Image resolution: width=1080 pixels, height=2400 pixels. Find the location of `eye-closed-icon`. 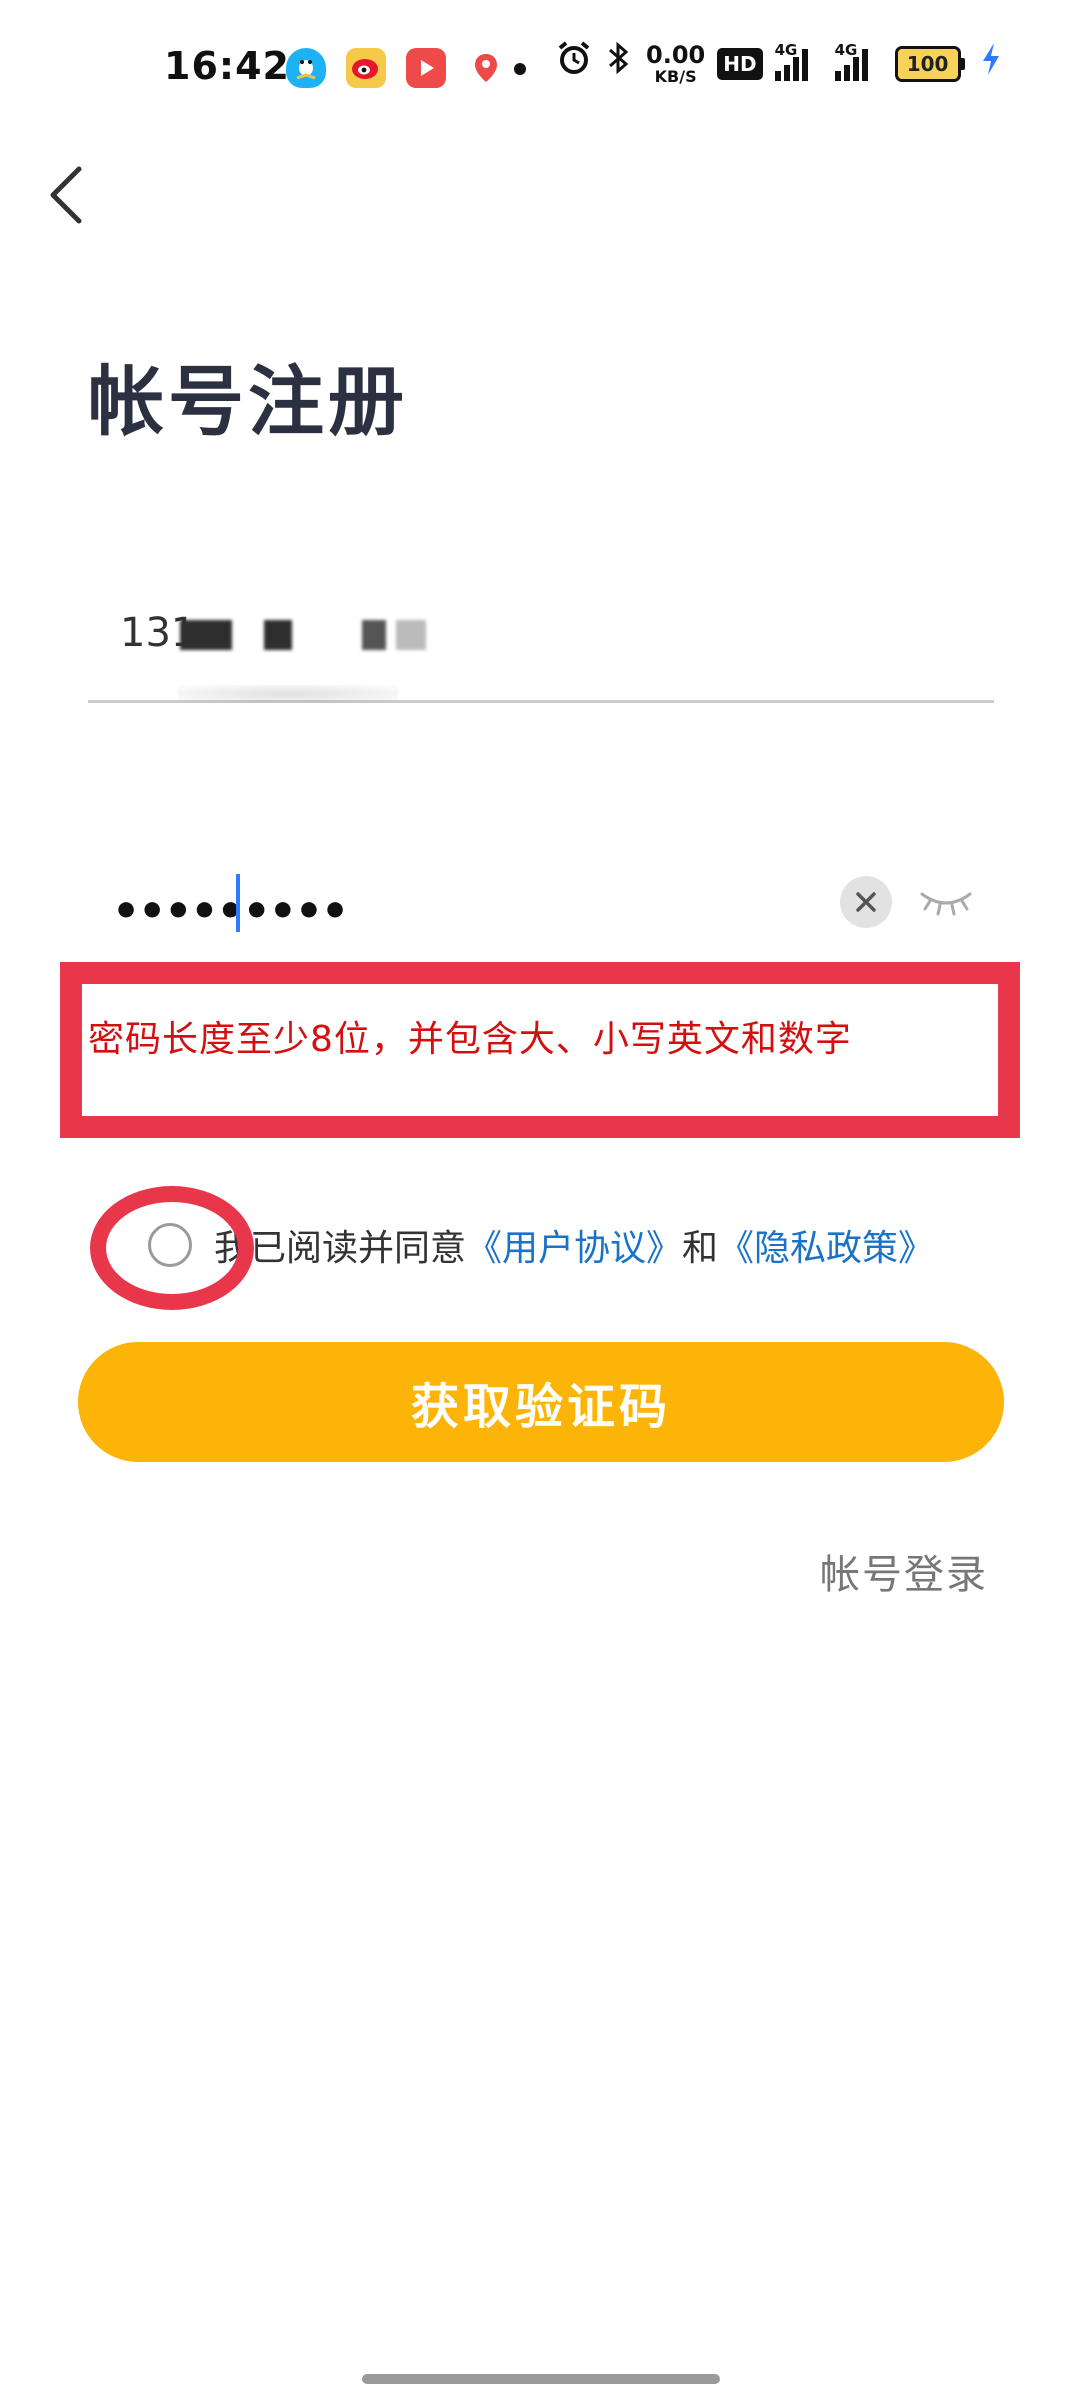

eye-closed-icon is located at coordinates (946, 904).